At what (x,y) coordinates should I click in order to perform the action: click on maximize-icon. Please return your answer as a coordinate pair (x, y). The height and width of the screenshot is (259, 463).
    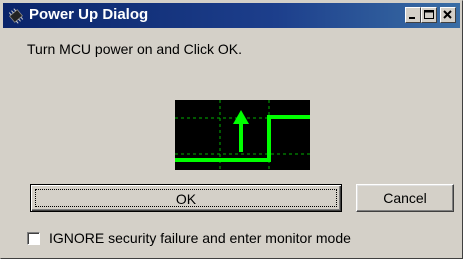
    Looking at the image, I should click on (429, 14).